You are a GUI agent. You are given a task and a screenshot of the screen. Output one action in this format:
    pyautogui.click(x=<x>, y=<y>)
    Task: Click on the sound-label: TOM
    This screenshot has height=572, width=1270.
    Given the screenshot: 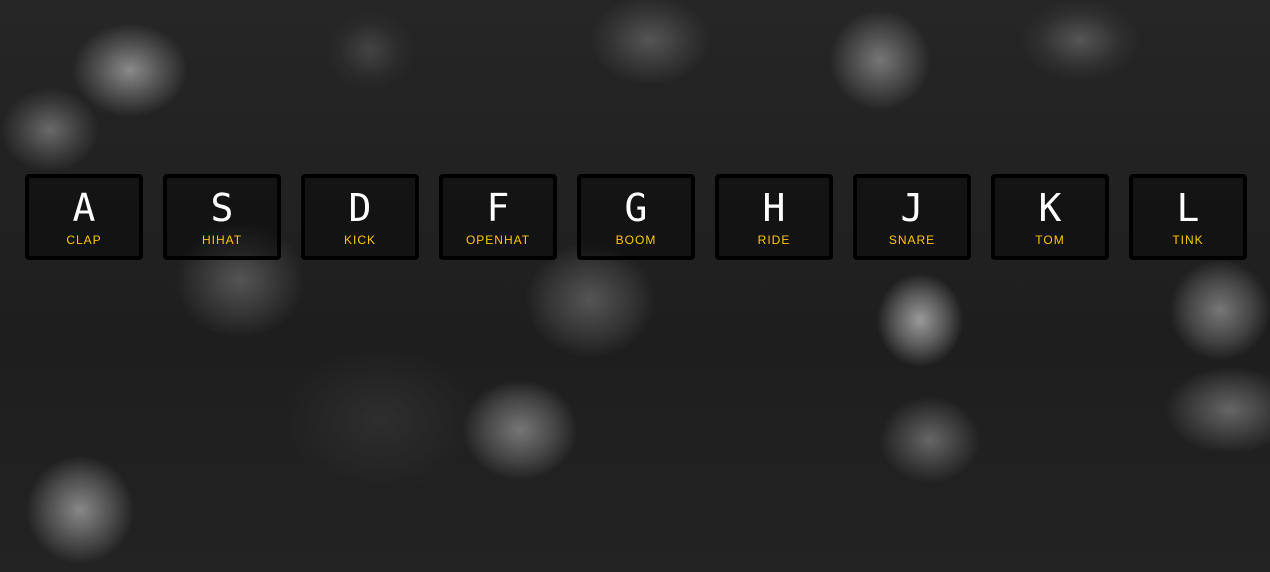 What is the action you would take?
    pyautogui.click(x=1050, y=240)
    